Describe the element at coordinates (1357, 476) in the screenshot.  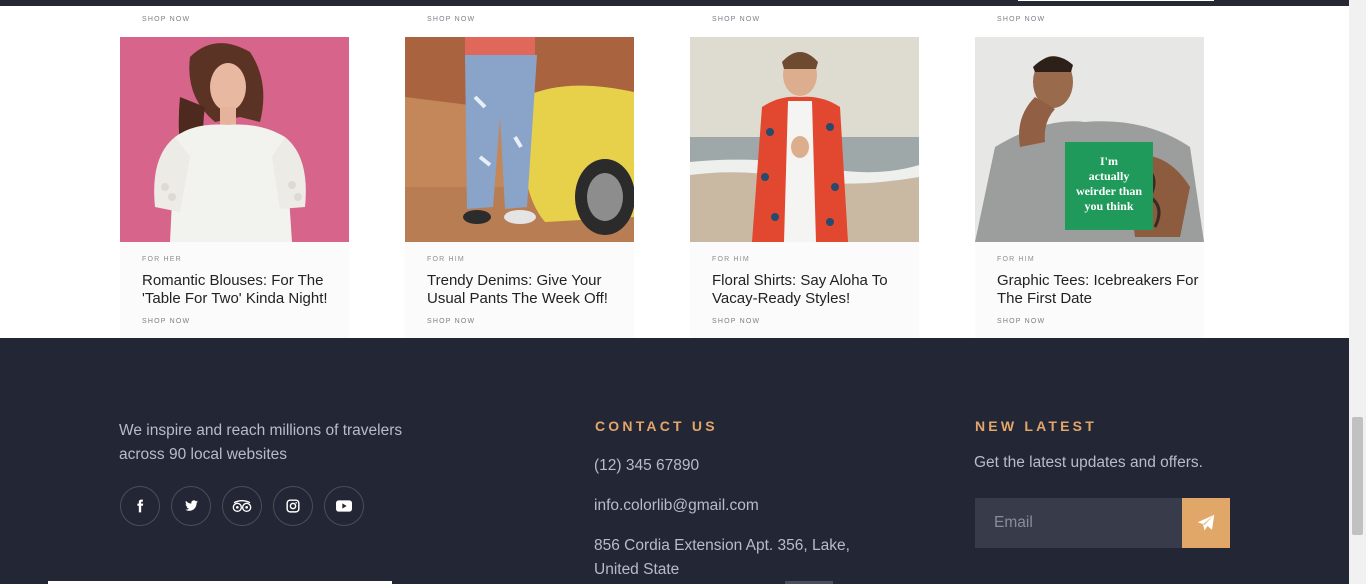
I see `scrollbar-thumb` at that location.